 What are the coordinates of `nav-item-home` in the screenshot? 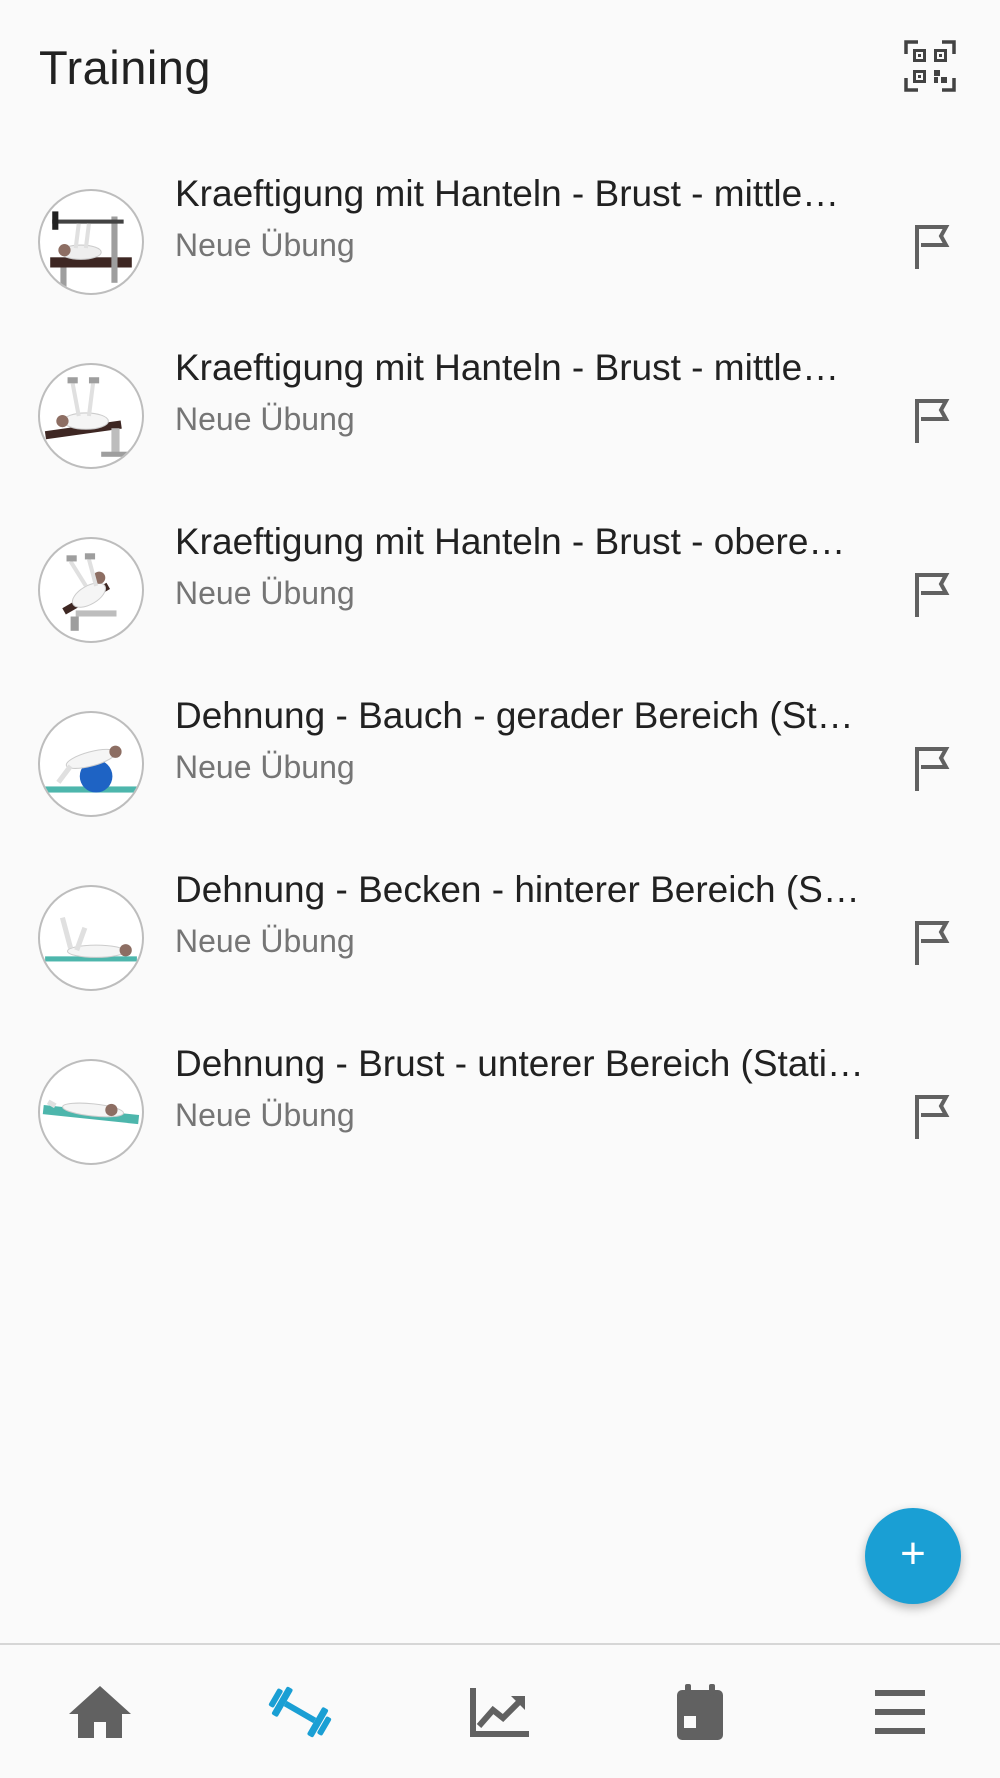 It's located at (100, 1712).